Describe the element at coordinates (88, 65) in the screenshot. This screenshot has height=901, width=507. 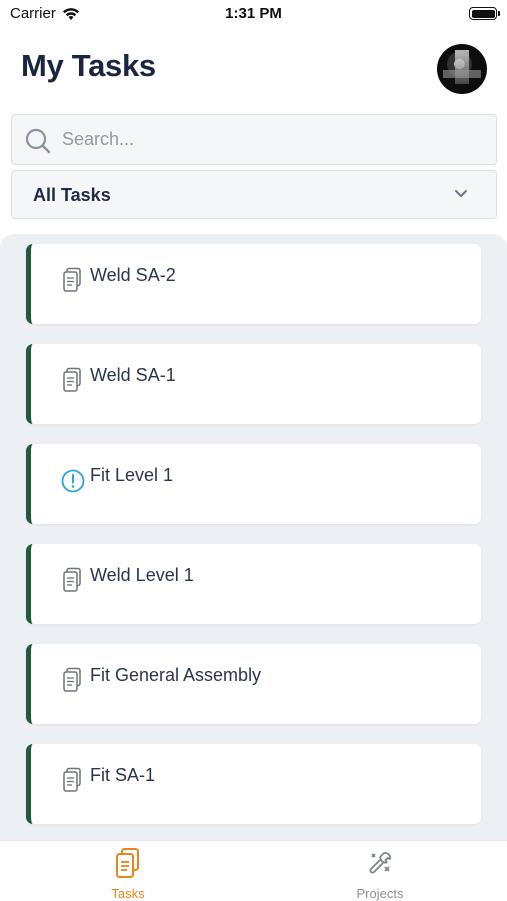
I see `page-title: My Tasks` at that location.